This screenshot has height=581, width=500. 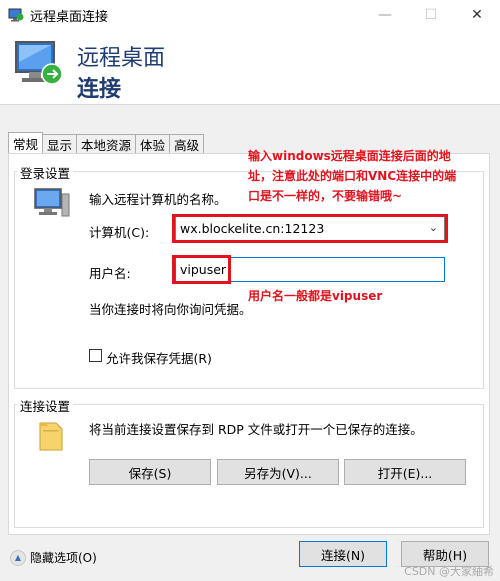 What do you see at coordinates (250, 67) in the screenshot?
I see `header-banner: 远程桌面 连接` at bounding box center [250, 67].